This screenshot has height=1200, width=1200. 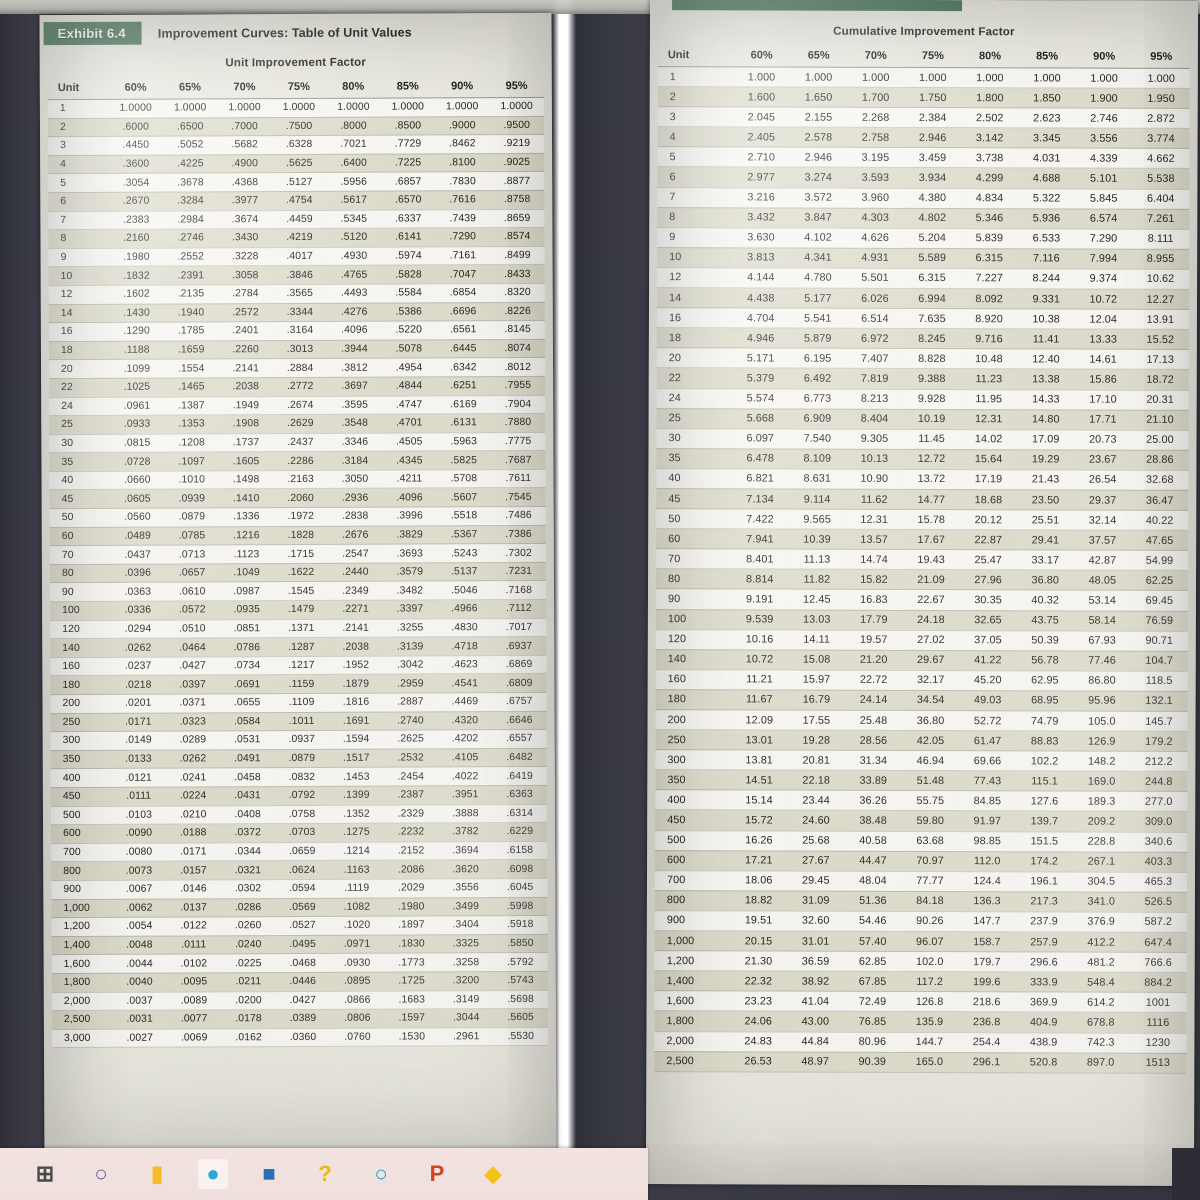 I want to click on cell-value: 2.045, so click(x=761, y=117).